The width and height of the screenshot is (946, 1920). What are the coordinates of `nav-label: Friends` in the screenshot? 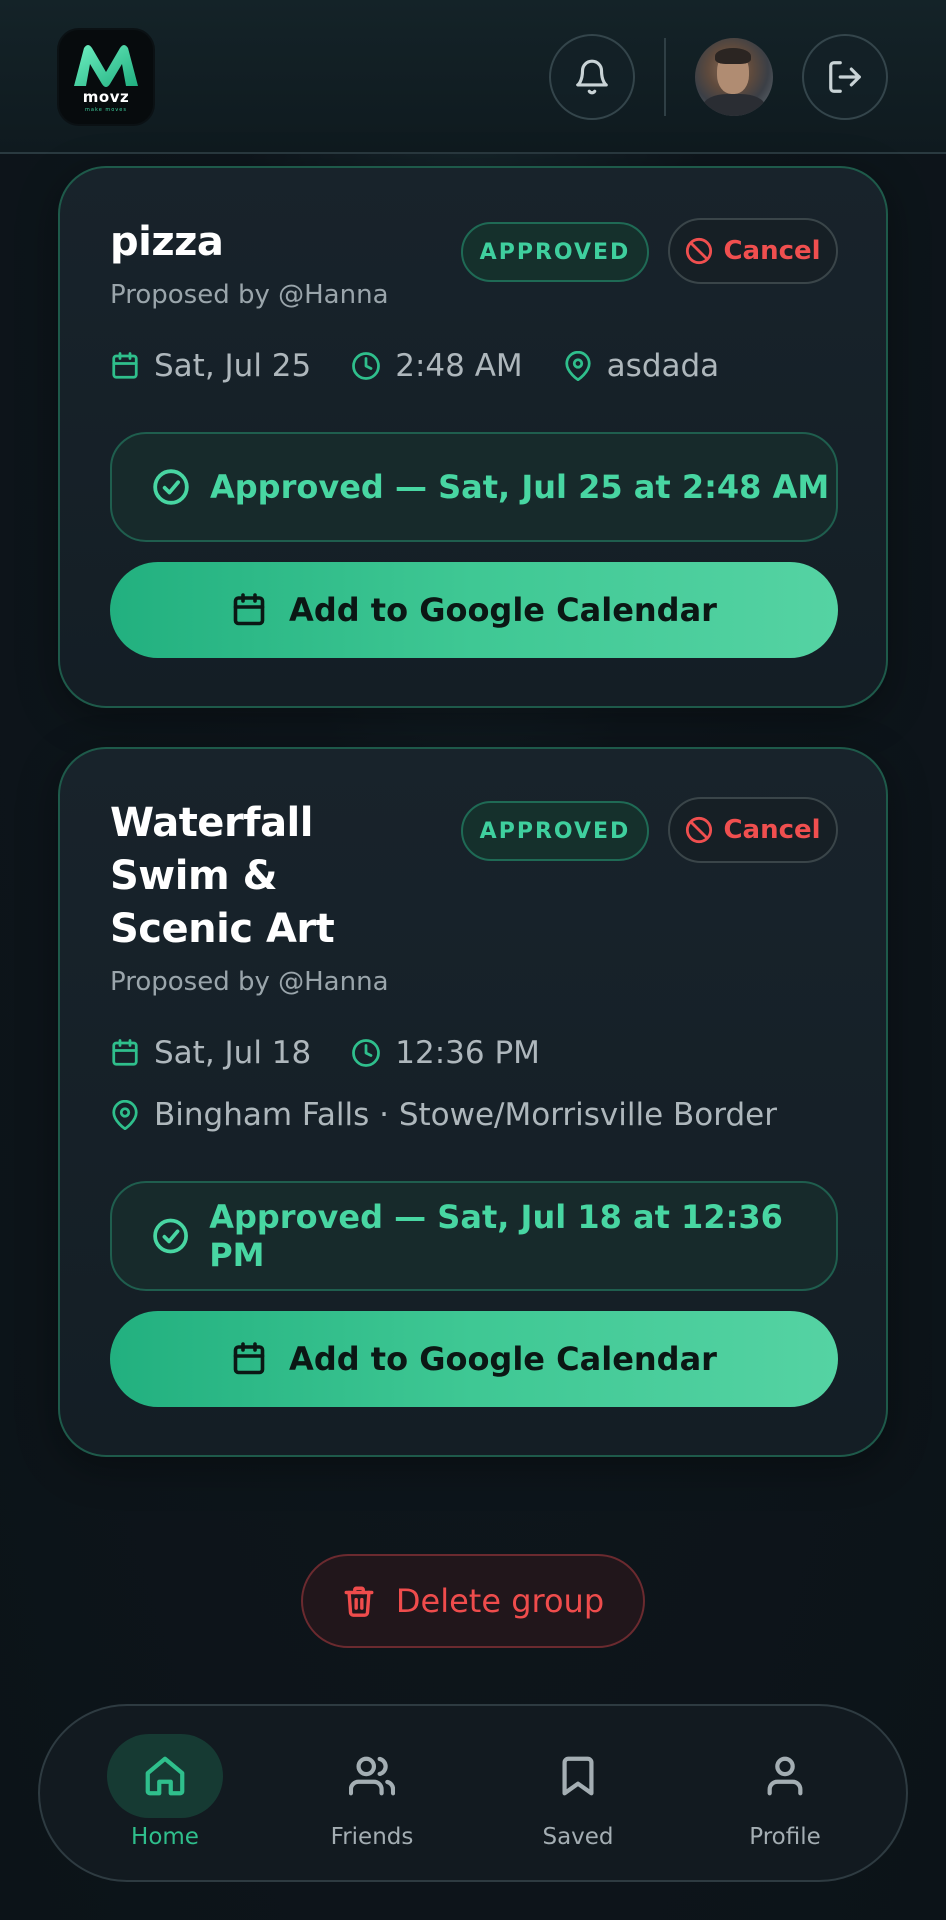 It's located at (372, 1837).